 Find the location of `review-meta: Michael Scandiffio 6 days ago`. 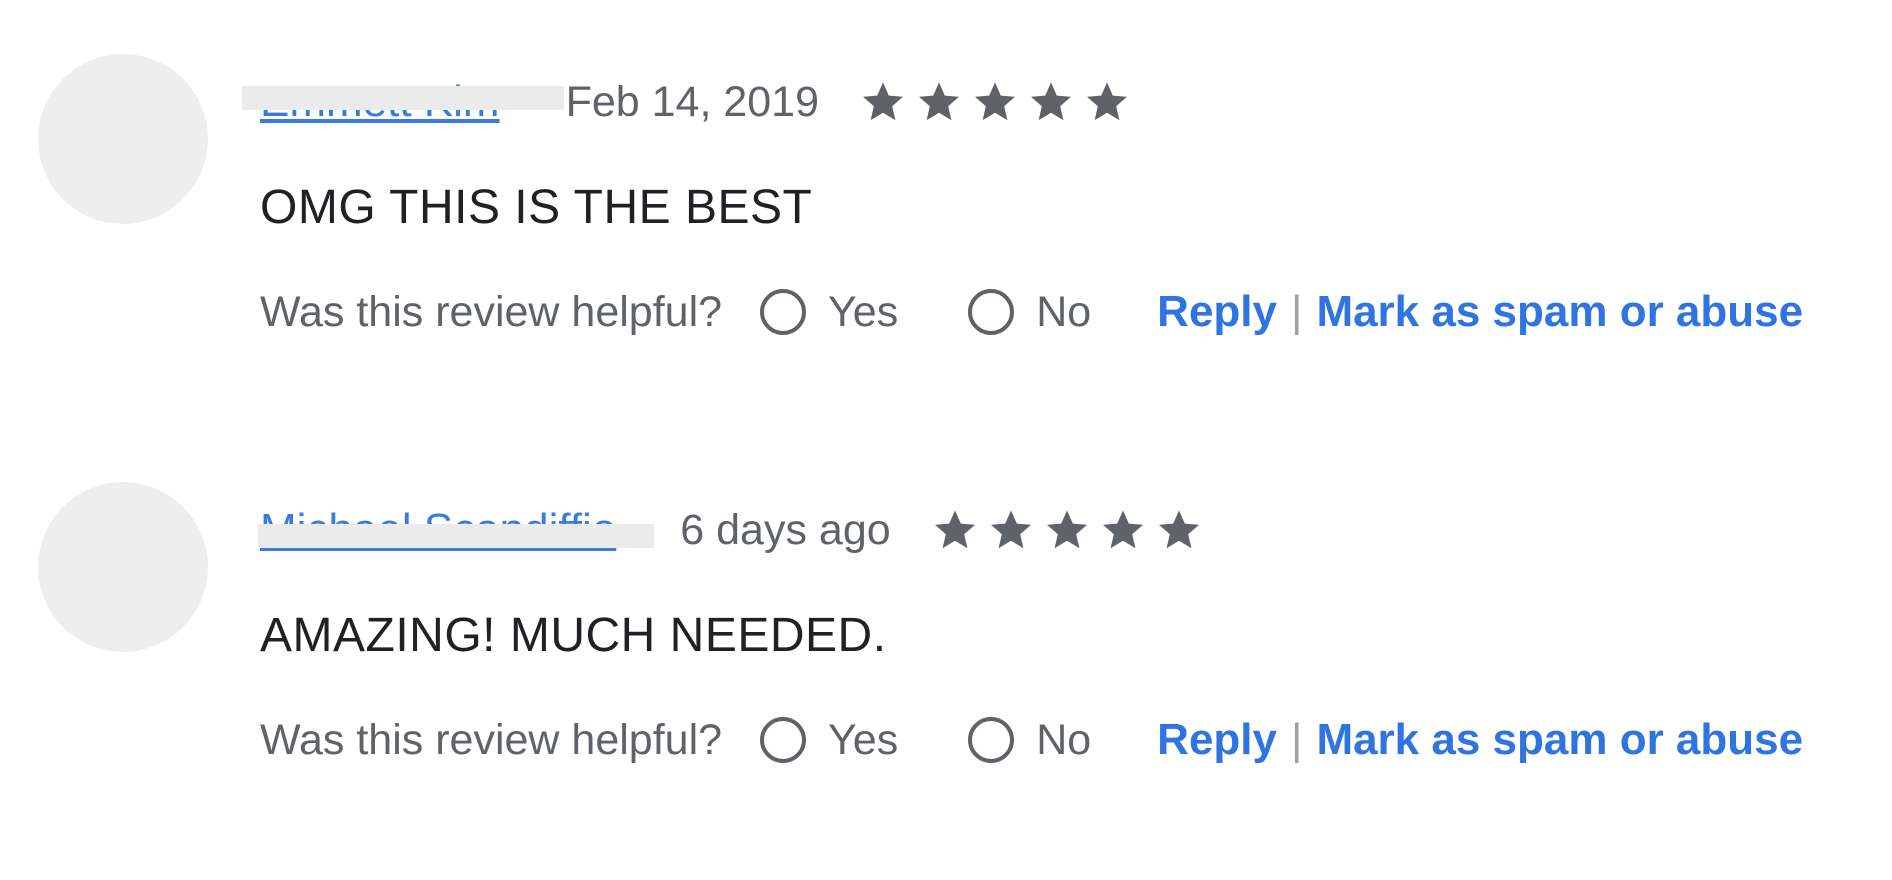

review-meta: Michael Scandiffio 6 days ago is located at coordinates (730, 530).